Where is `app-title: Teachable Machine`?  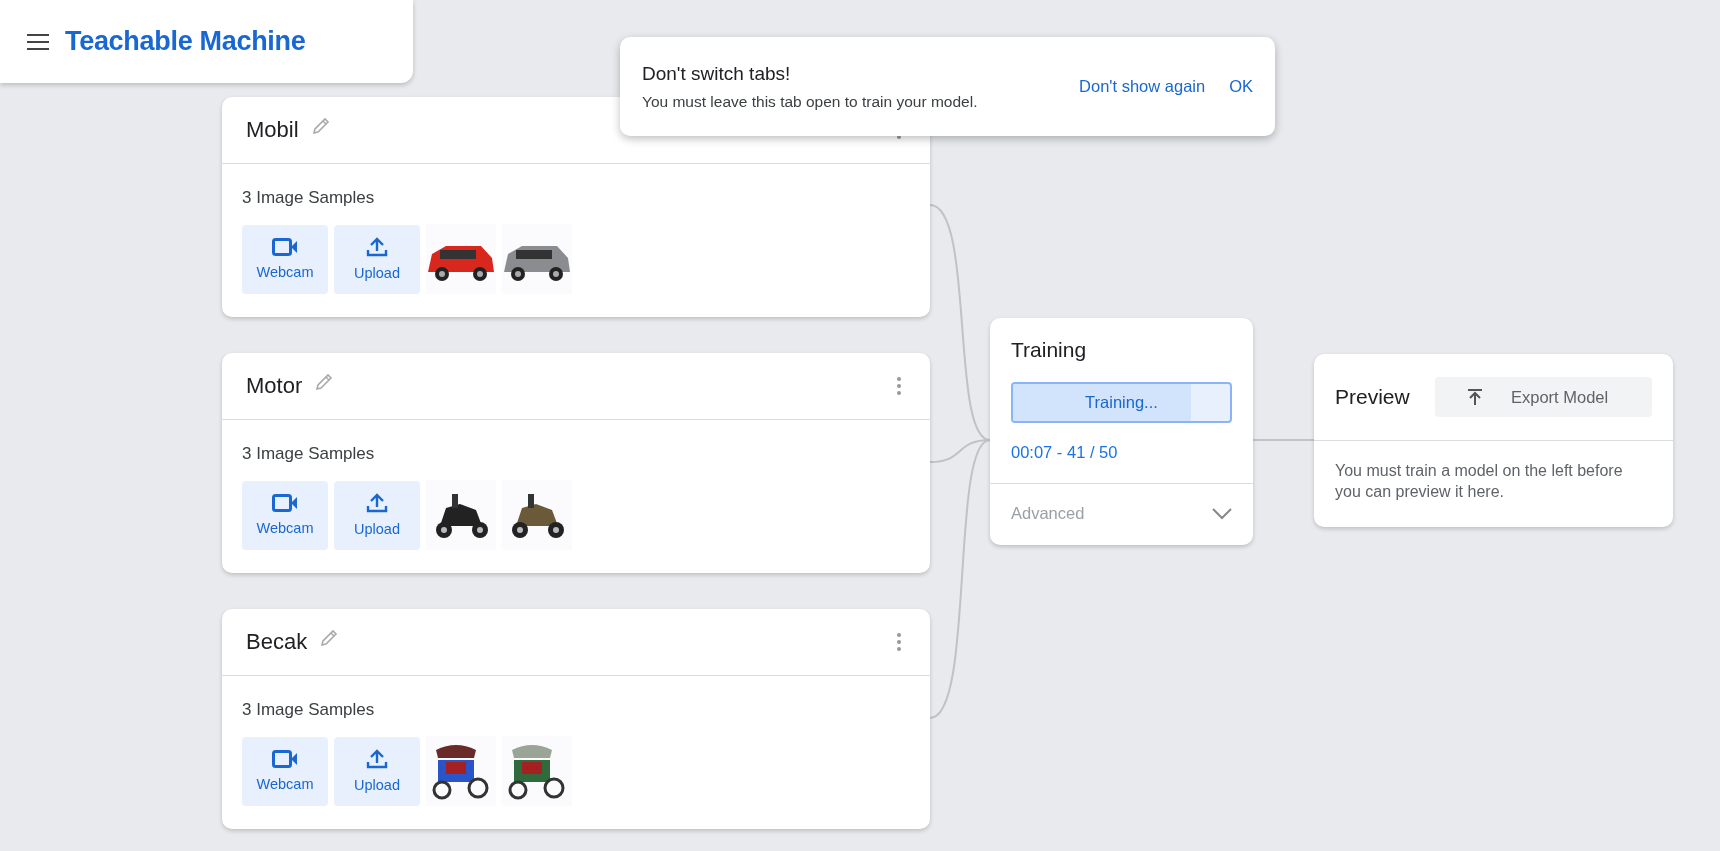 app-title: Teachable Machine is located at coordinates (185, 41).